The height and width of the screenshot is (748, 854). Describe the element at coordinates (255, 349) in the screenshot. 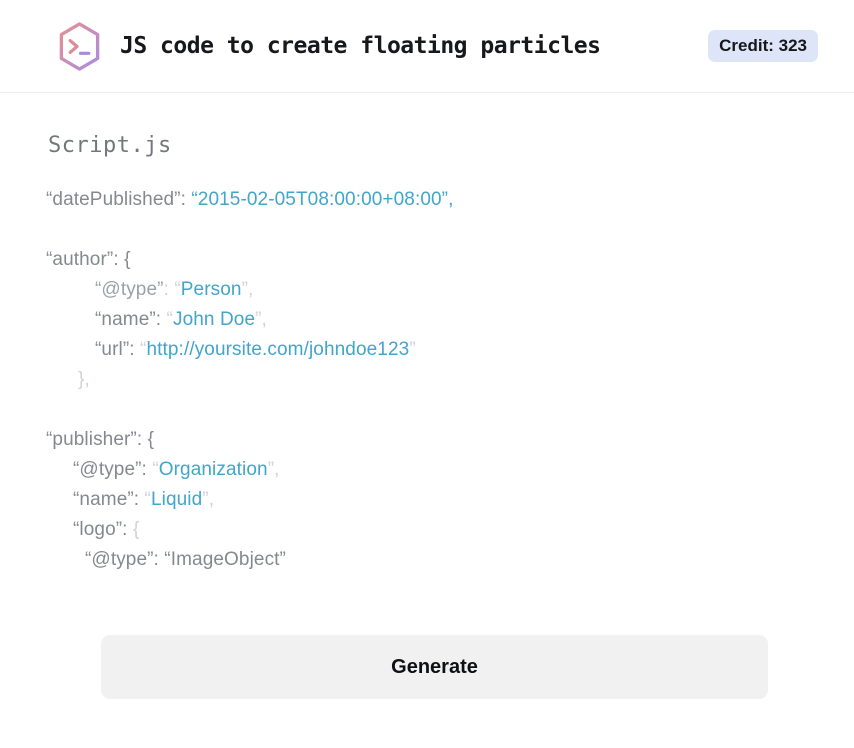

I see `code-line: “url”: “http://yoursite.com/johndoe123”` at that location.